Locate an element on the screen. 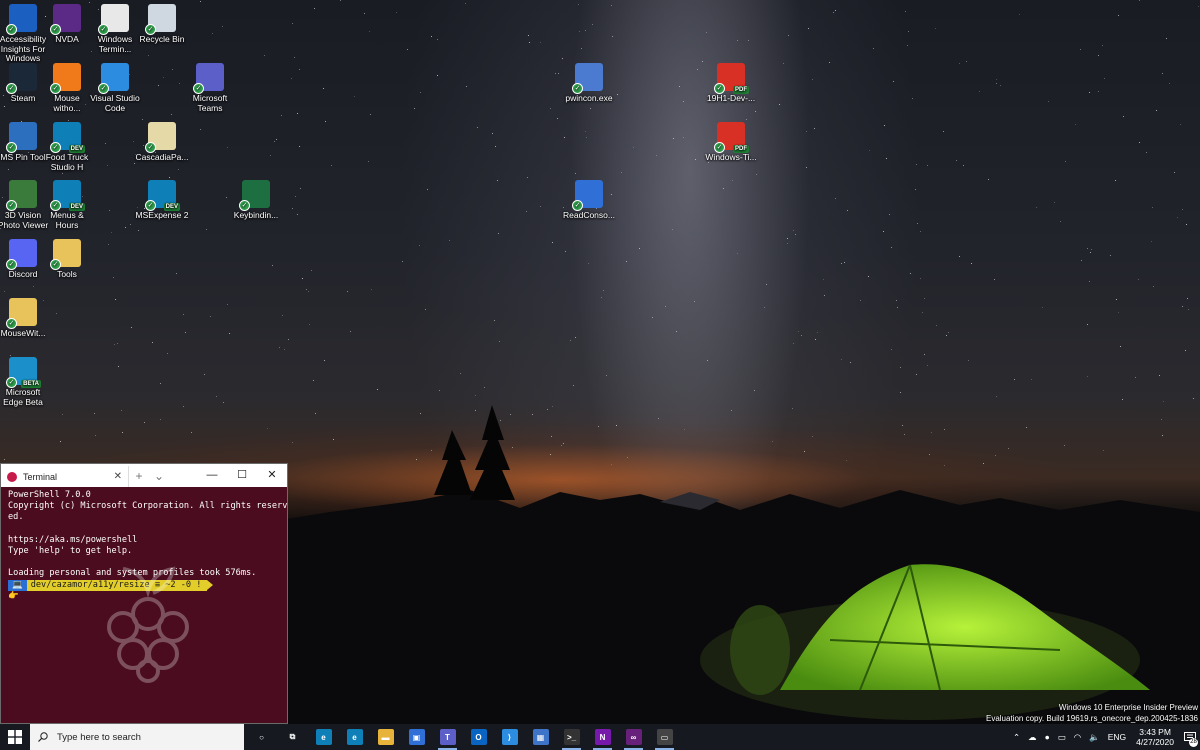 This screenshot has height=750, width=1200. desktop-icon: ✓ pwincon.exe is located at coordinates (589, 83).